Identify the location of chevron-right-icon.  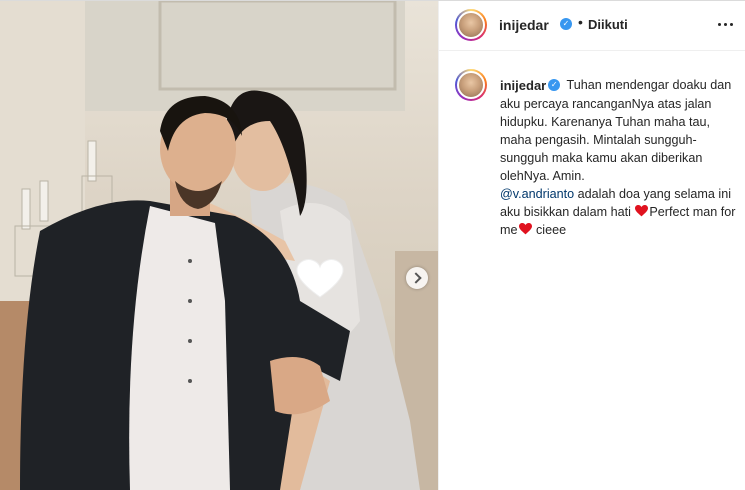
(415, 278).